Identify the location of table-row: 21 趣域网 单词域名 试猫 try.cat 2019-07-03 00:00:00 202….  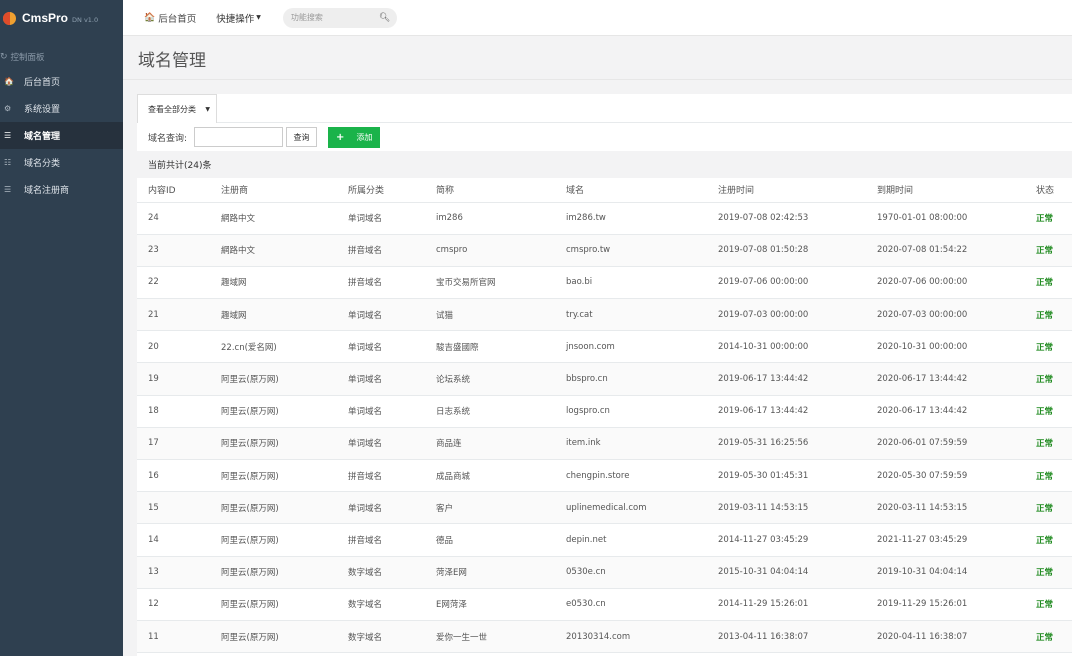
(604, 315).